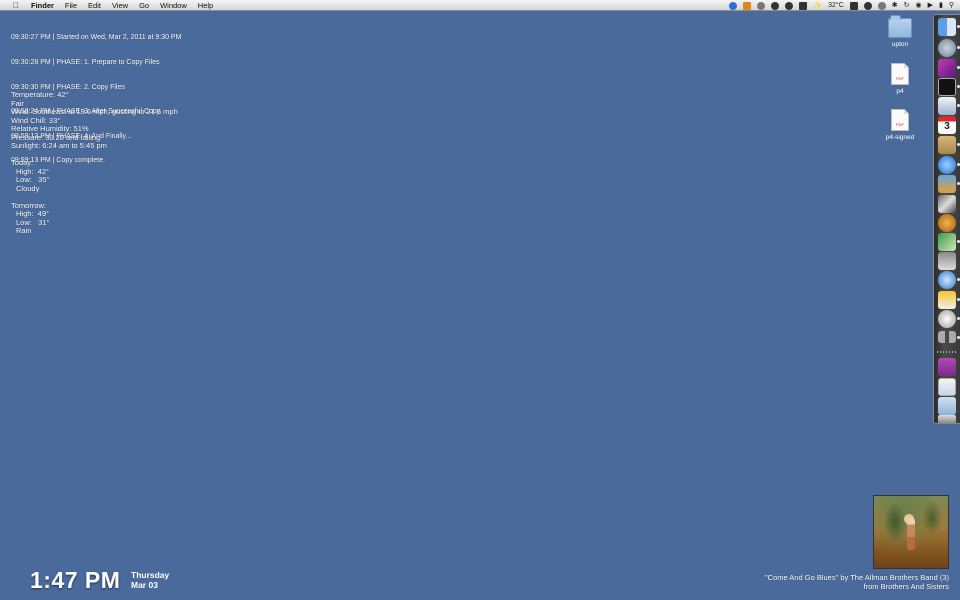 This screenshot has width=960, height=600. Describe the element at coordinates (28, 188) in the screenshot. I see `forecast-today-condition: Cloudy` at that location.